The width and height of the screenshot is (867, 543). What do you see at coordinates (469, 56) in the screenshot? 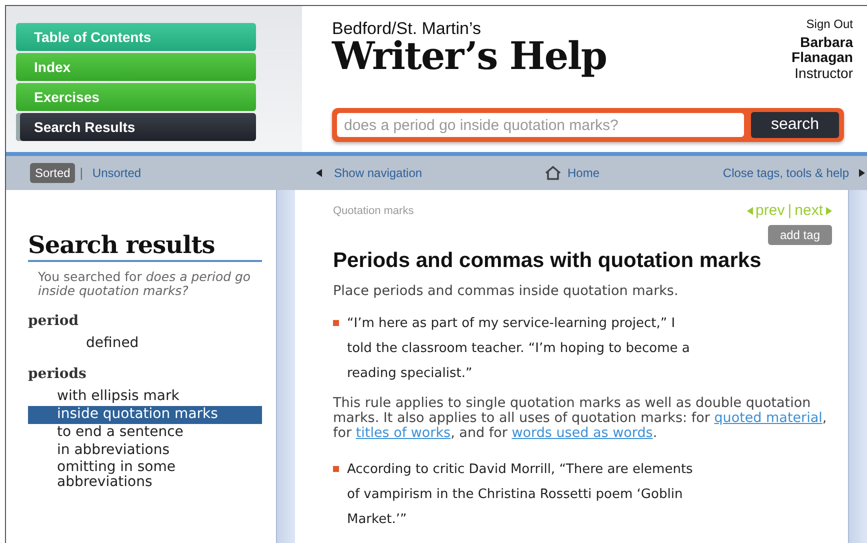
I see `site-title: Writer’s Help` at bounding box center [469, 56].